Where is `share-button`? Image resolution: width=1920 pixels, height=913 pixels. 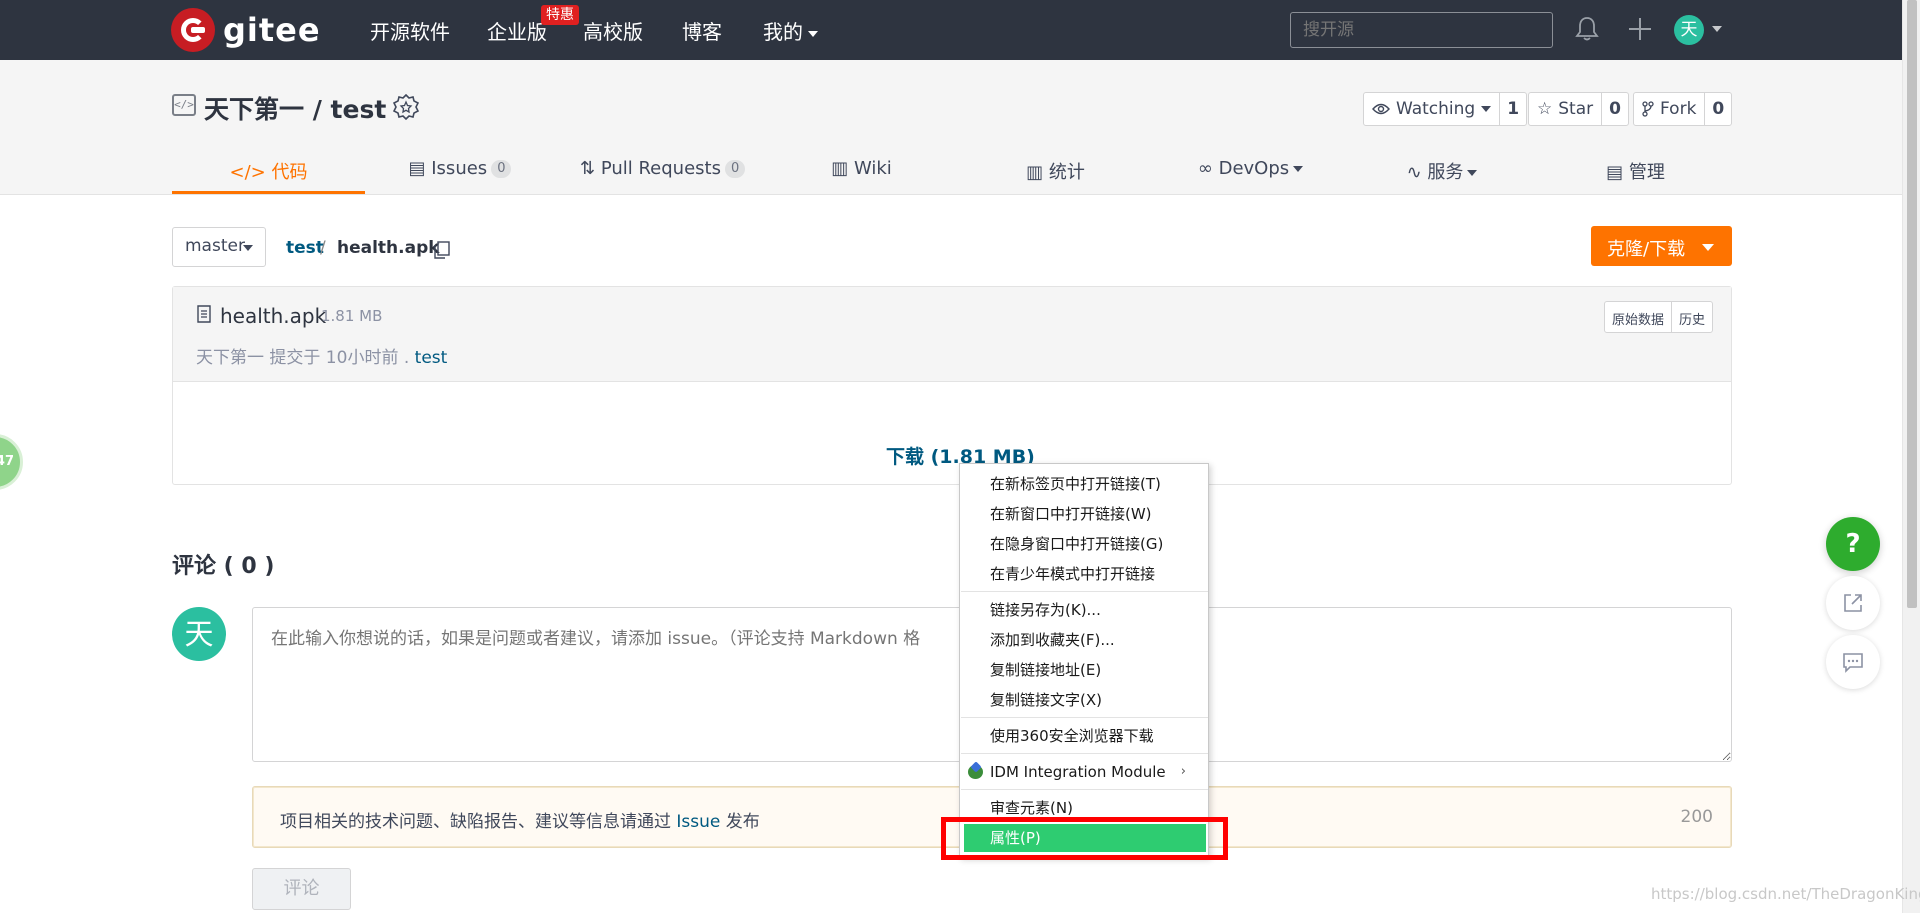
share-button is located at coordinates (1853, 603).